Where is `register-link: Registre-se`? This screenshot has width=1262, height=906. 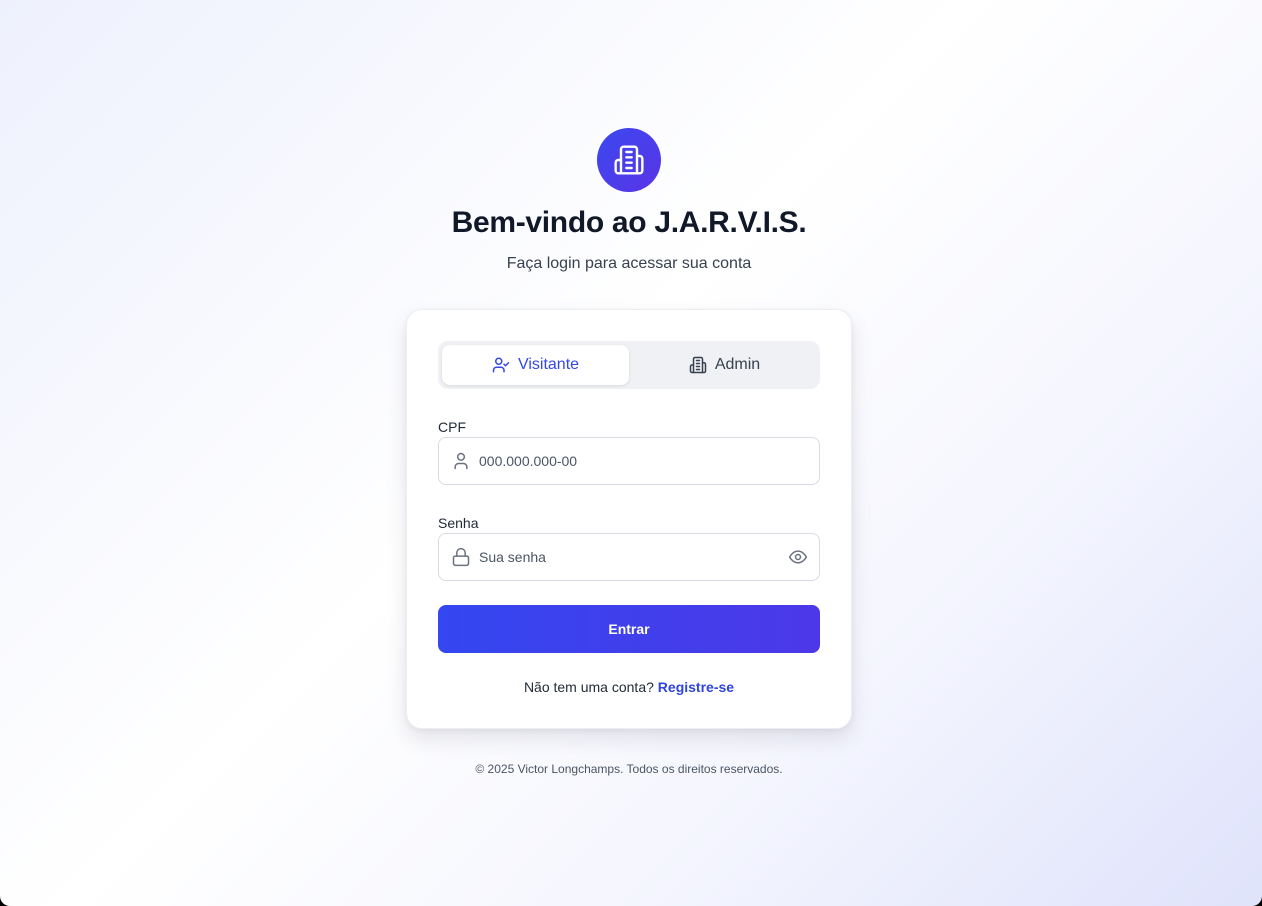
register-link: Registre-se is located at coordinates (696, 687).